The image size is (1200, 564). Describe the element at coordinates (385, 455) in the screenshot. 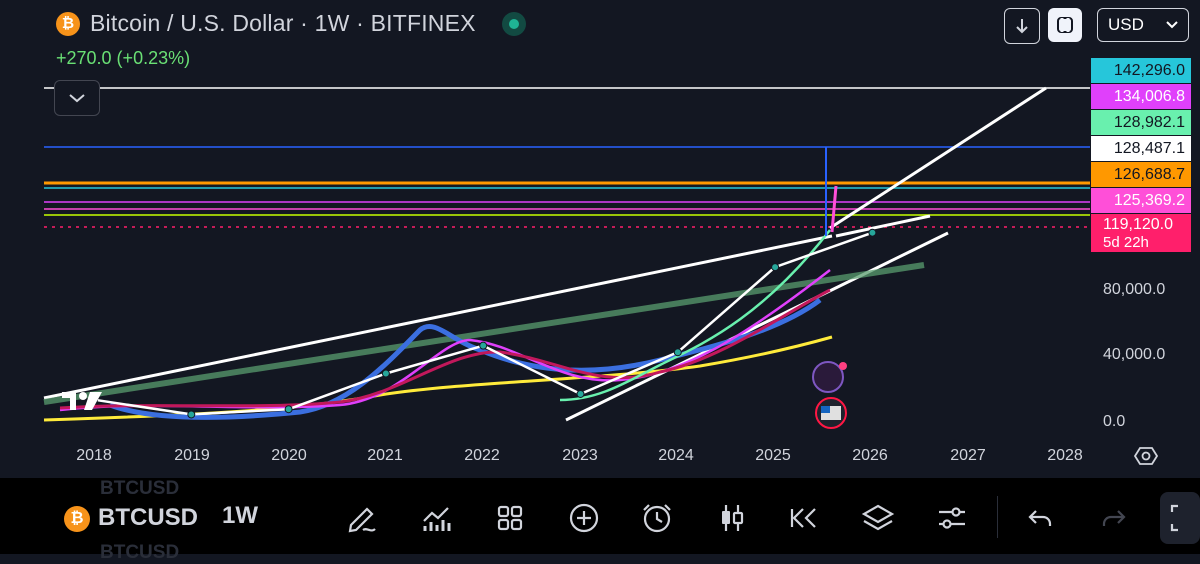

I see `x-tick-label: 2021` at that location.